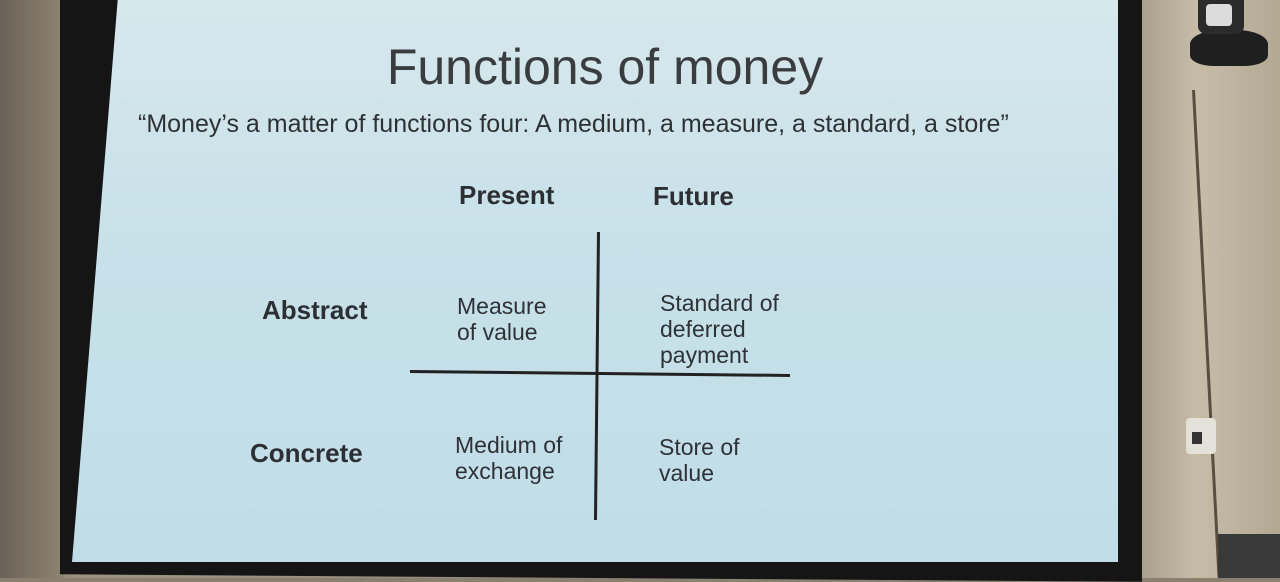 This screenshot has width=1280, height=582. I want to click on camera-mount, so click(1229, 48).